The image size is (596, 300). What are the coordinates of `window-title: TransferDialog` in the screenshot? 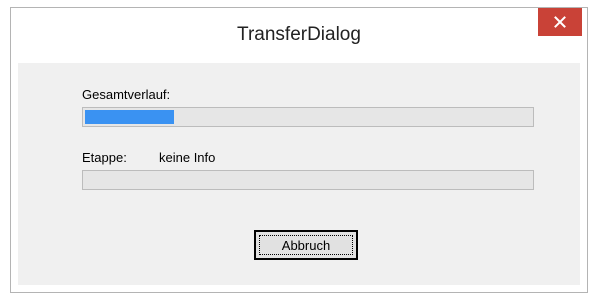 It's located at (299, 34).